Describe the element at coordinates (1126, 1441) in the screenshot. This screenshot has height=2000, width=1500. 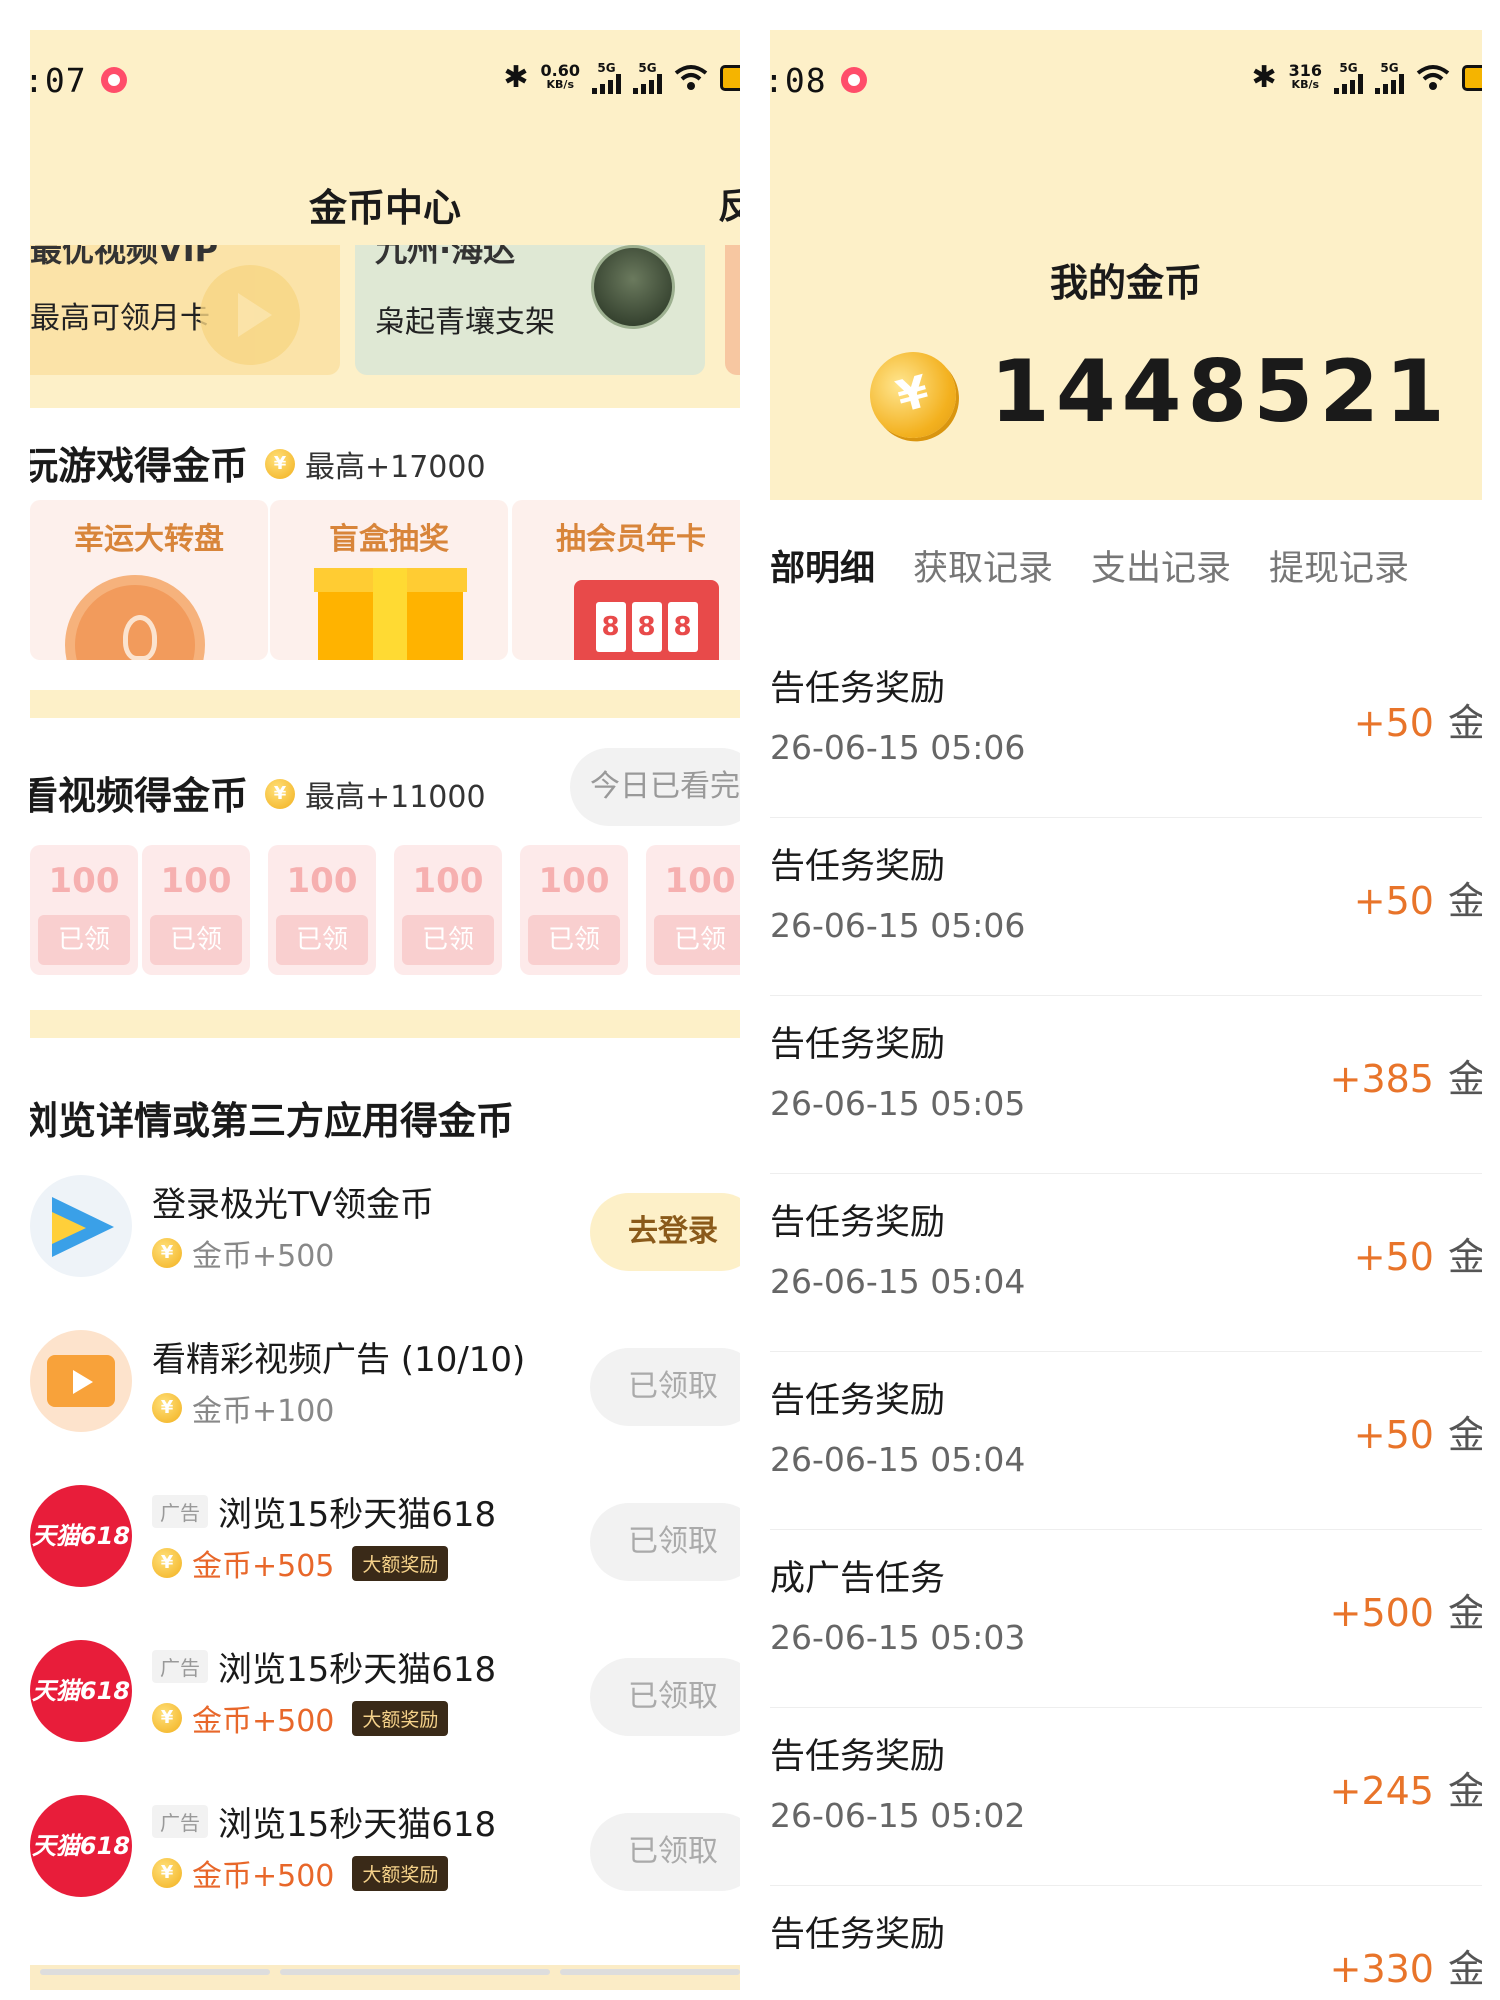
I see `record-row: 告任务奖励 26-06-15 05:04 +50 金` at that location.